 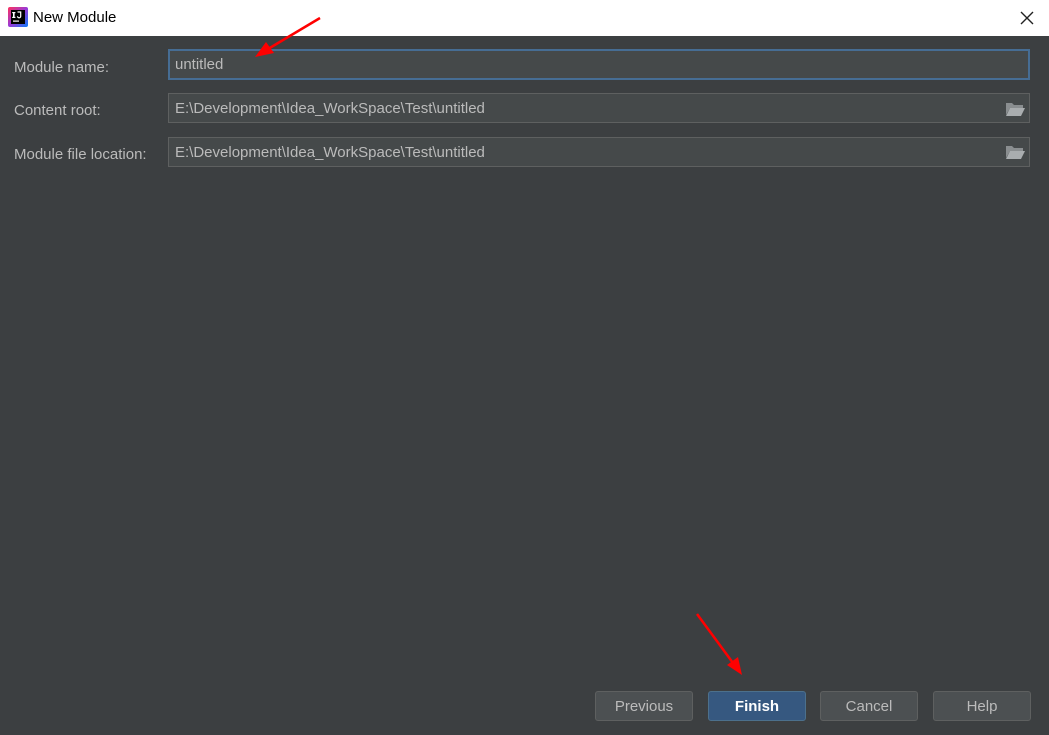 I want to click on content-root-input, so click(x=599, y=108).